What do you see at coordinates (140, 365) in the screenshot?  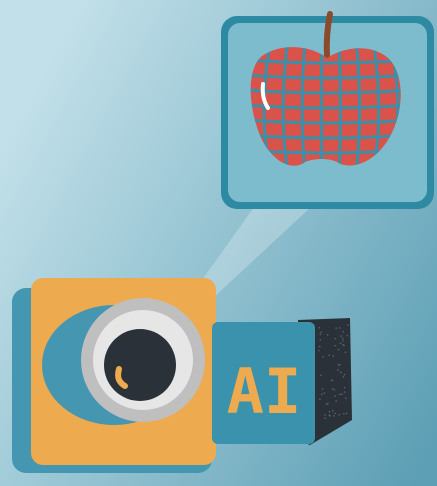 I see `lens-core` at bounding box center [140, 365].